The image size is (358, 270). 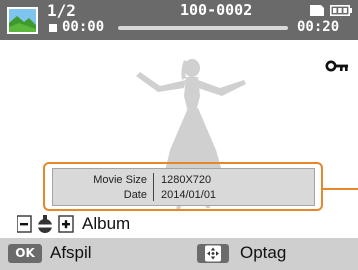 I want to click on date-value: 2014/01/01, so click(x=189, y=195).